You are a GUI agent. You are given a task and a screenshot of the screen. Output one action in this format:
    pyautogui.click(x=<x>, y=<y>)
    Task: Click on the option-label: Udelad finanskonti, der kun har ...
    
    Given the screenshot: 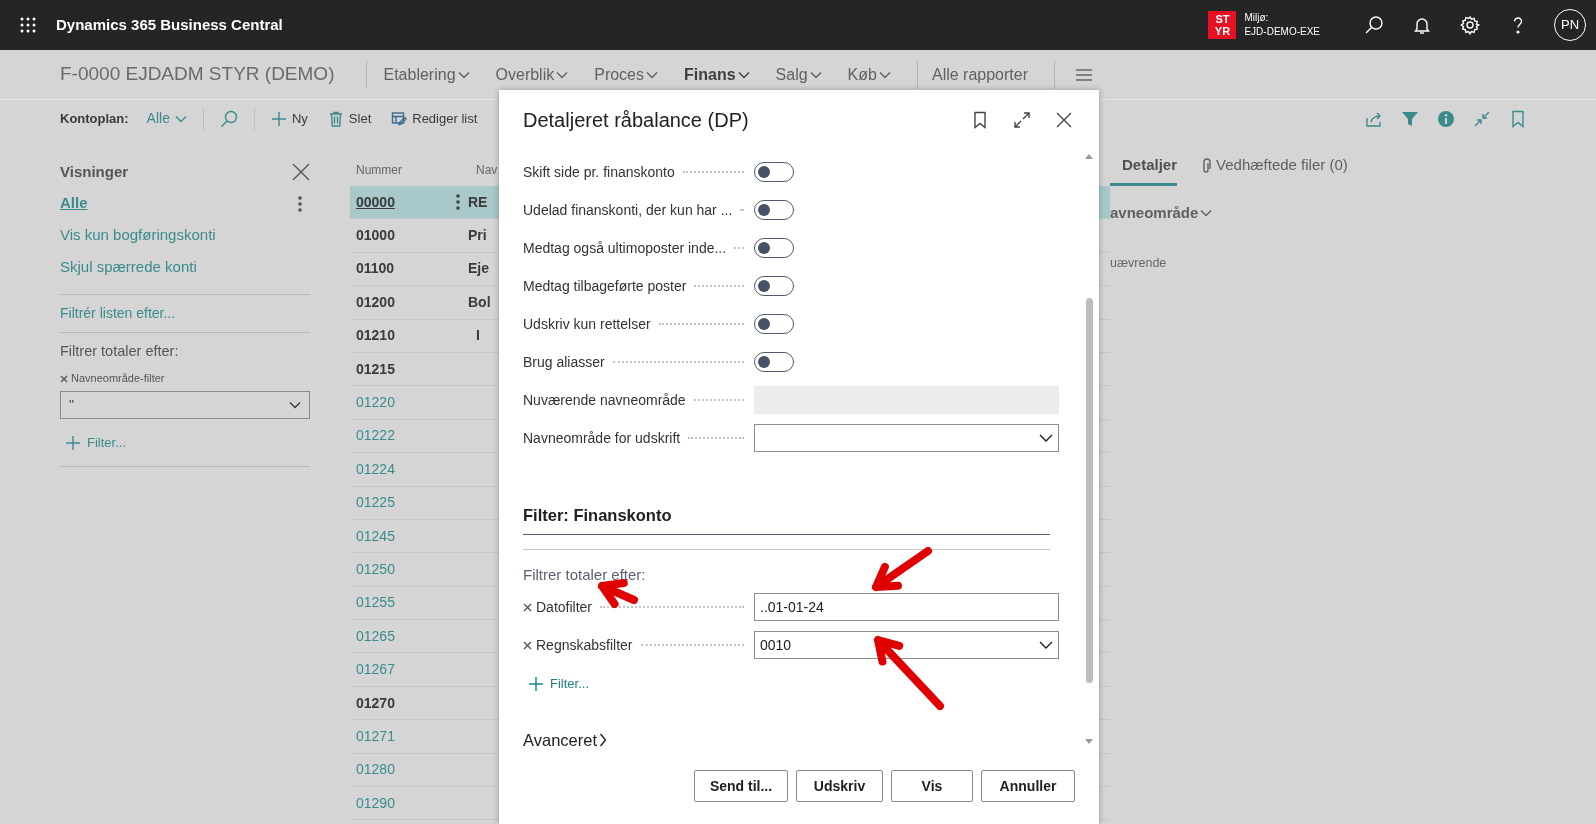 What is the action you would take?
    pyautogui.click(x=628, y=210)
    